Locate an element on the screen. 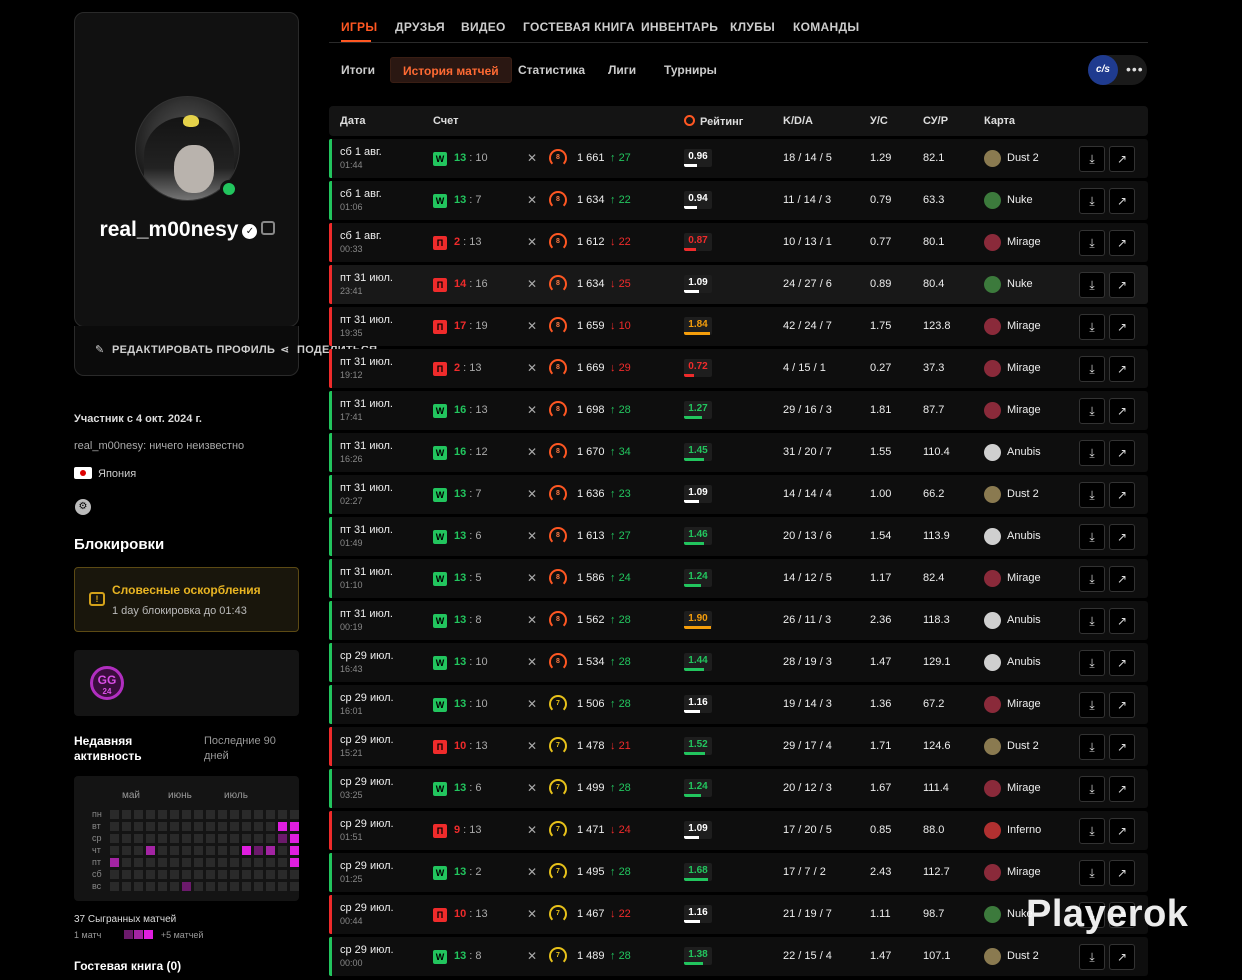 This screenshot has height=980, width=1242. tab-guestbook: ГОСТЕВАЯ КНИГА is located at coordinates (579, 27).